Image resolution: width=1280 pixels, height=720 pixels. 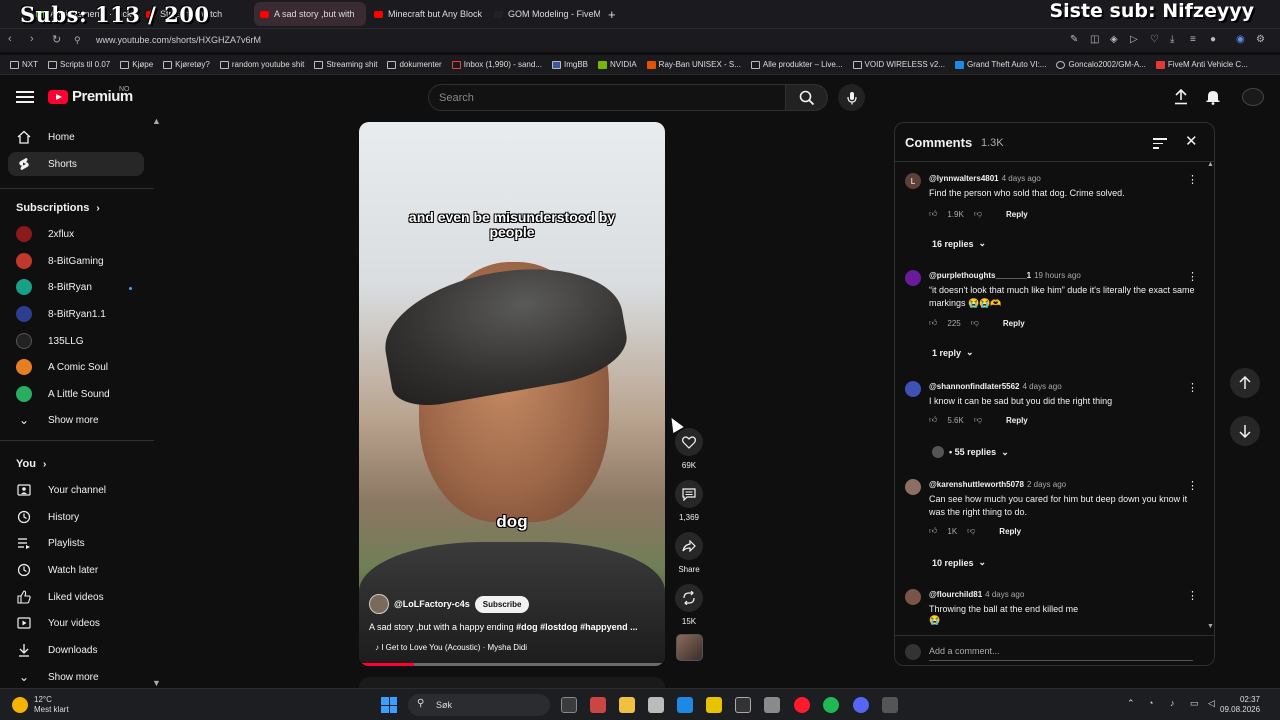 I want to click on share-button, so click(x=689, y=546).